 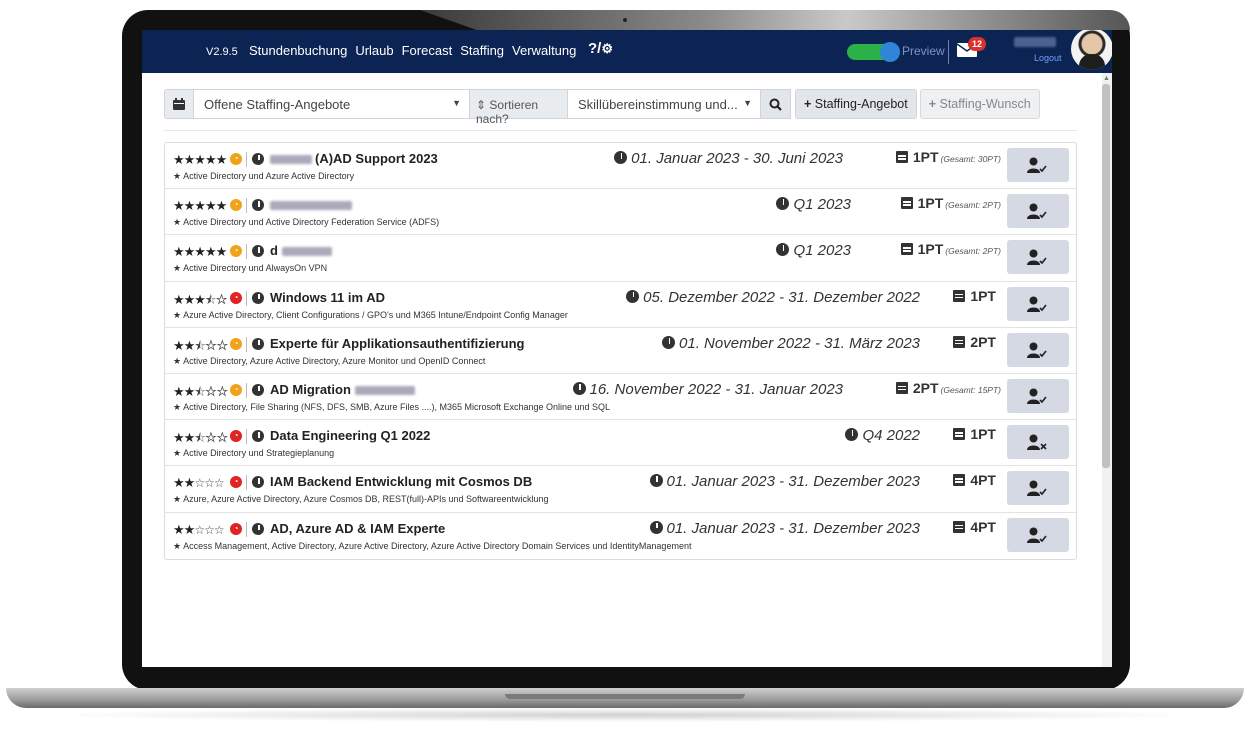 I want to click on effort-days: 1PT, so click(x=974, y=296).